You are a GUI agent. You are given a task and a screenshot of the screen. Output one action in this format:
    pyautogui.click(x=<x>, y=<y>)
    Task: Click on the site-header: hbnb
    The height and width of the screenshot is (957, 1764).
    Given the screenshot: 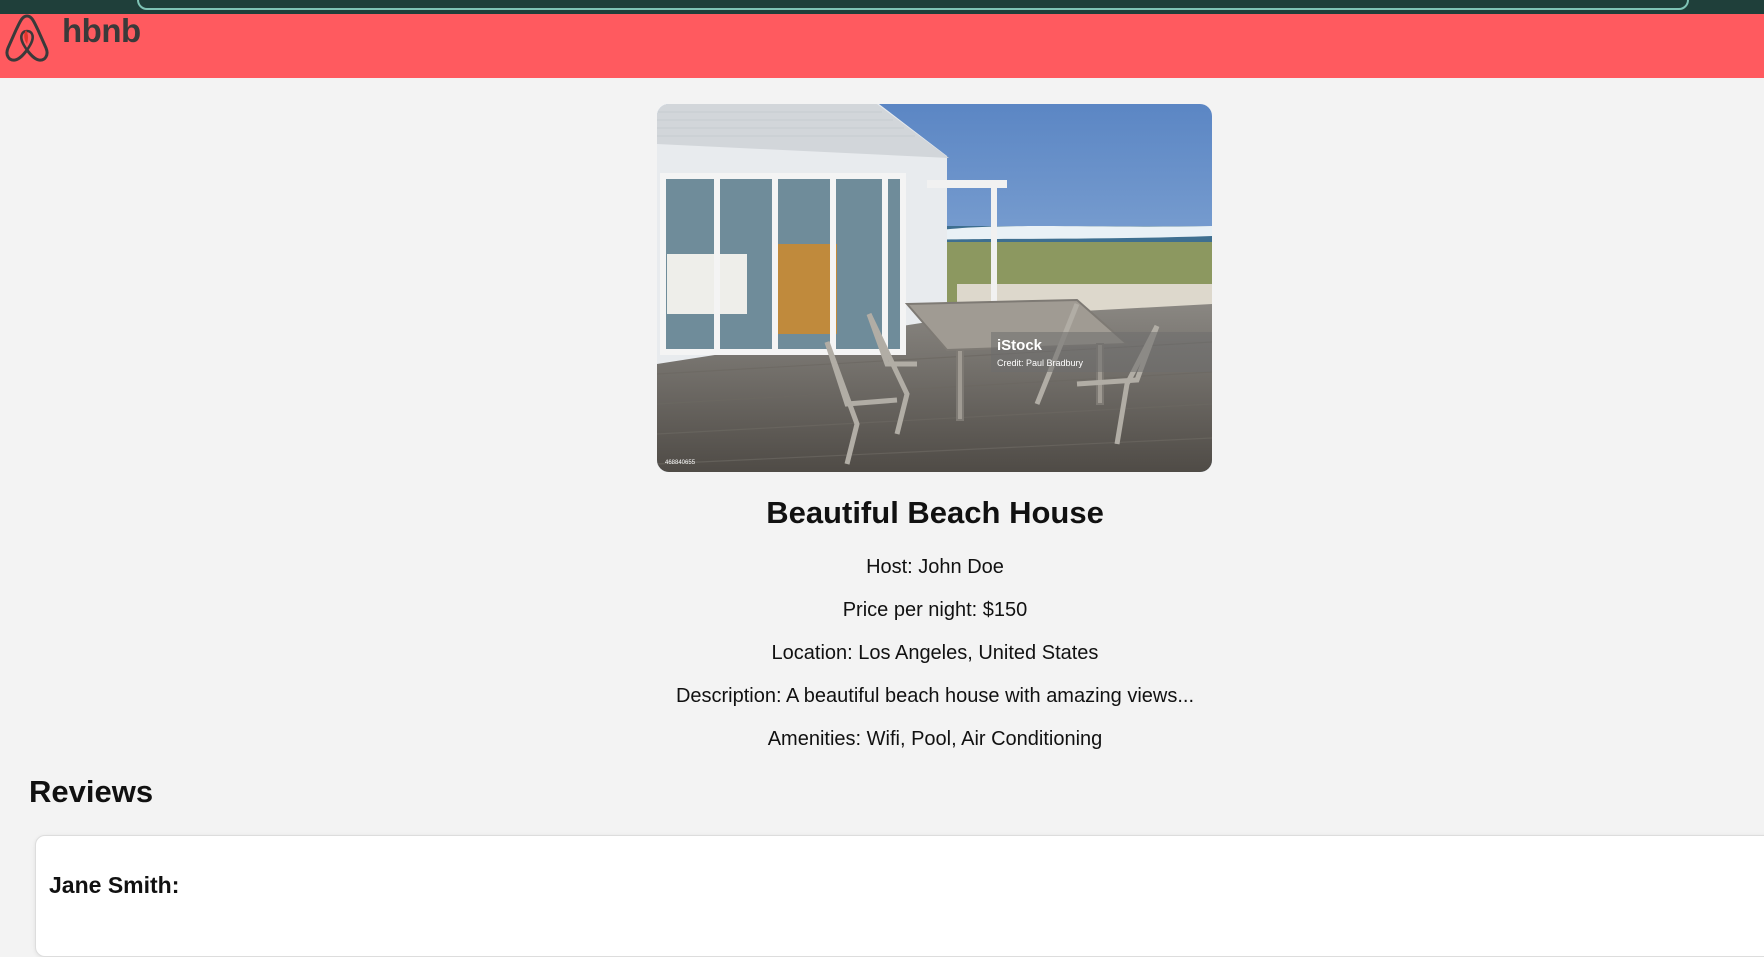 What is the action you would take?
    pyautogui.click(x=882, y=45)
    